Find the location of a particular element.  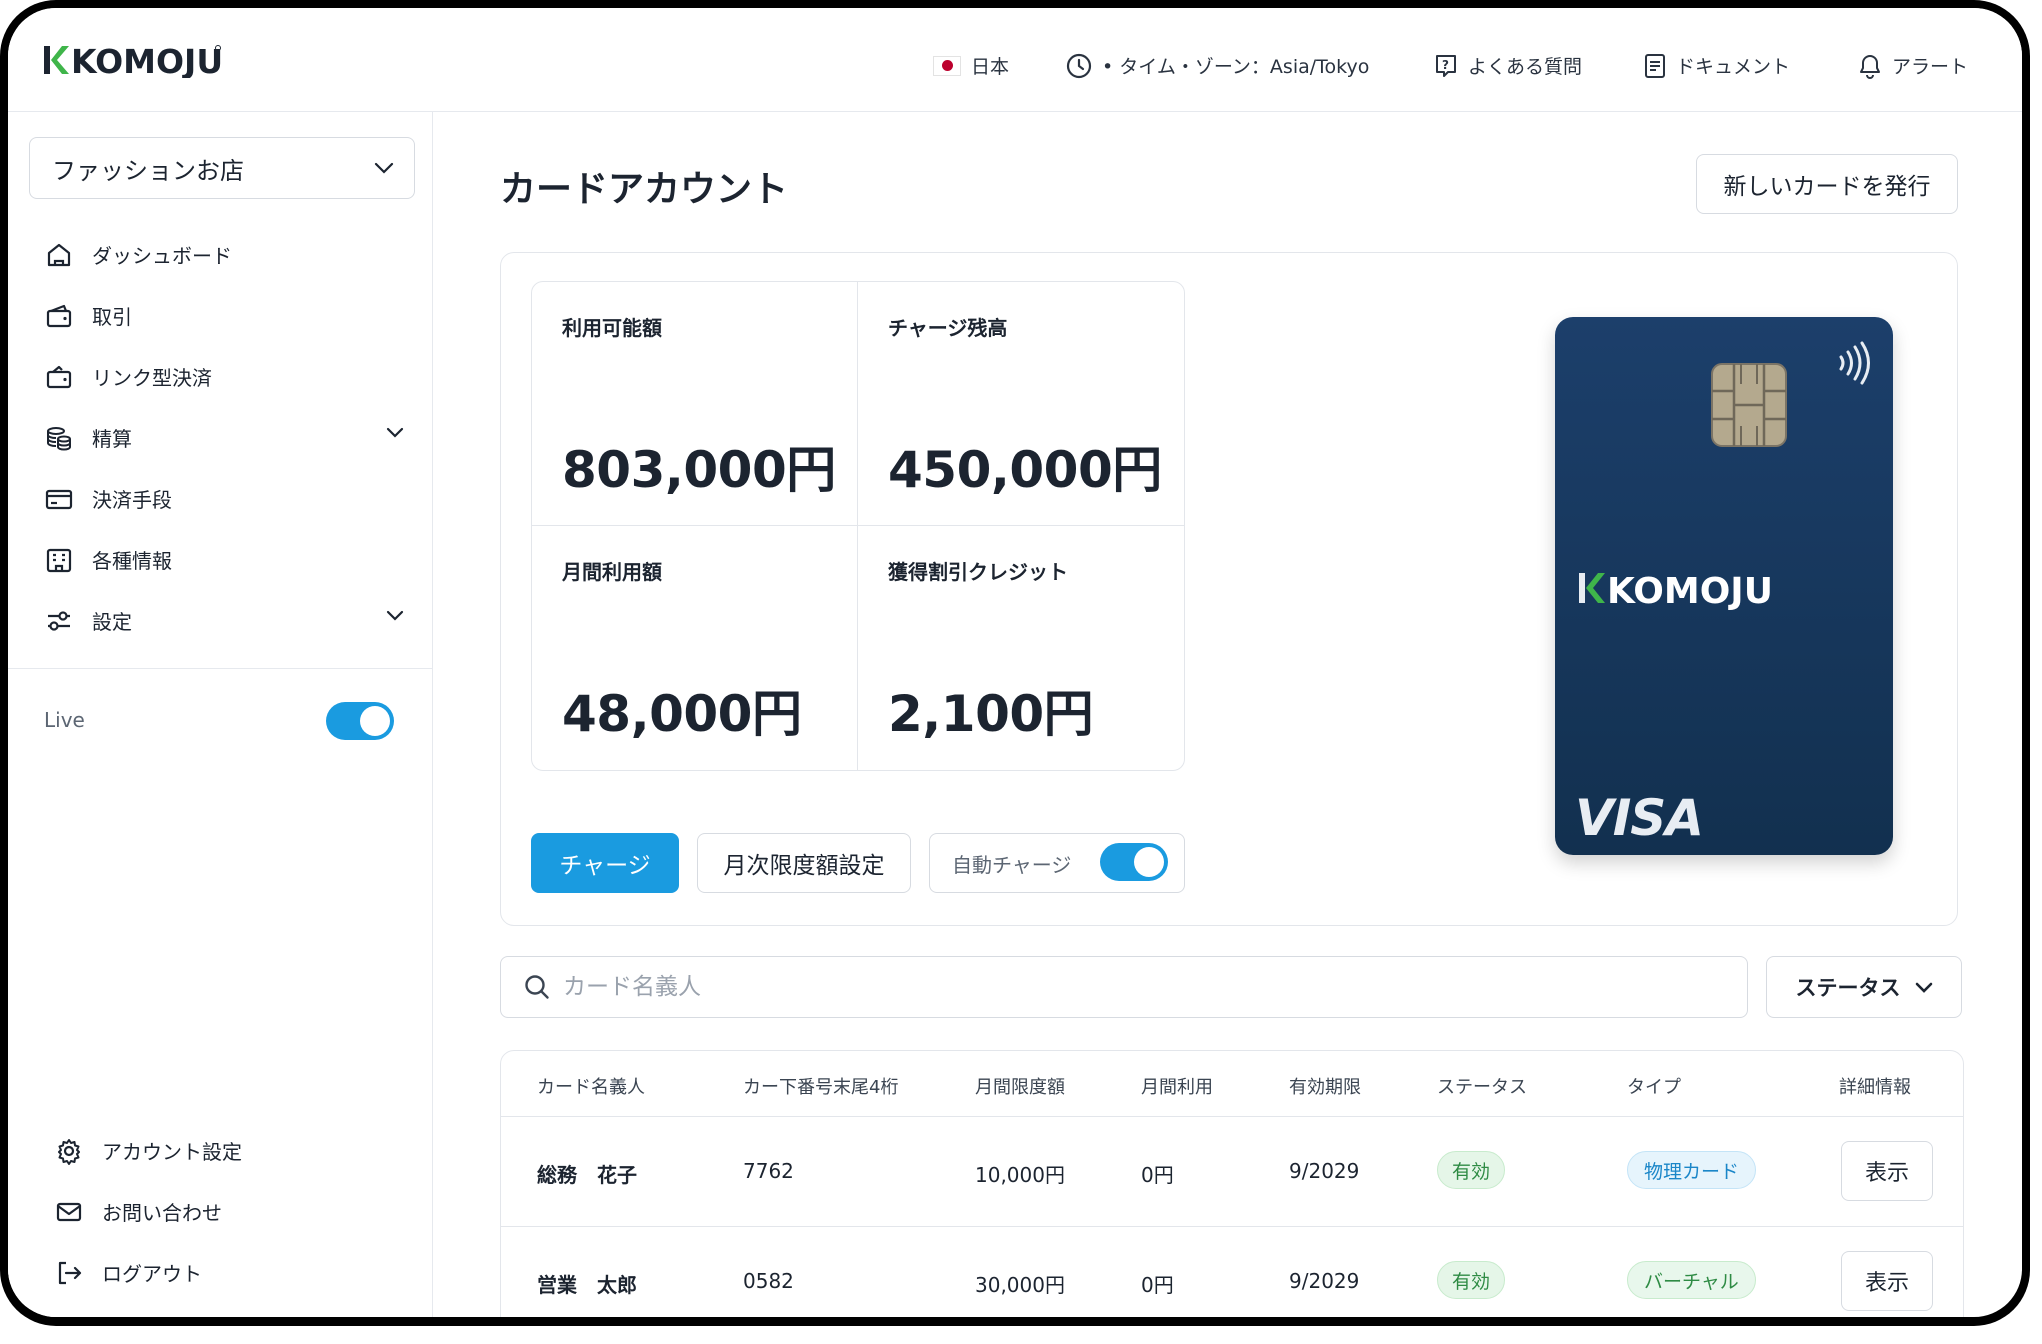

table-row: 営業 太郎 0582 30,000円 0円 9/2029 有効 バーチャル 表示 is located at coordinates (1232, 1272).